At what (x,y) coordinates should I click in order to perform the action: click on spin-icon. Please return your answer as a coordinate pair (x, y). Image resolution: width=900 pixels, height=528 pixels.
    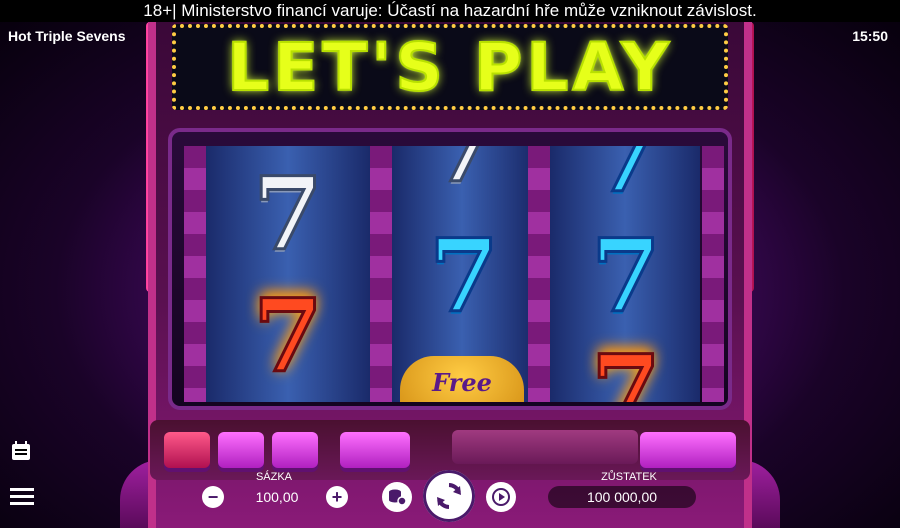
    Looking at the image, I should click on (449, 496).